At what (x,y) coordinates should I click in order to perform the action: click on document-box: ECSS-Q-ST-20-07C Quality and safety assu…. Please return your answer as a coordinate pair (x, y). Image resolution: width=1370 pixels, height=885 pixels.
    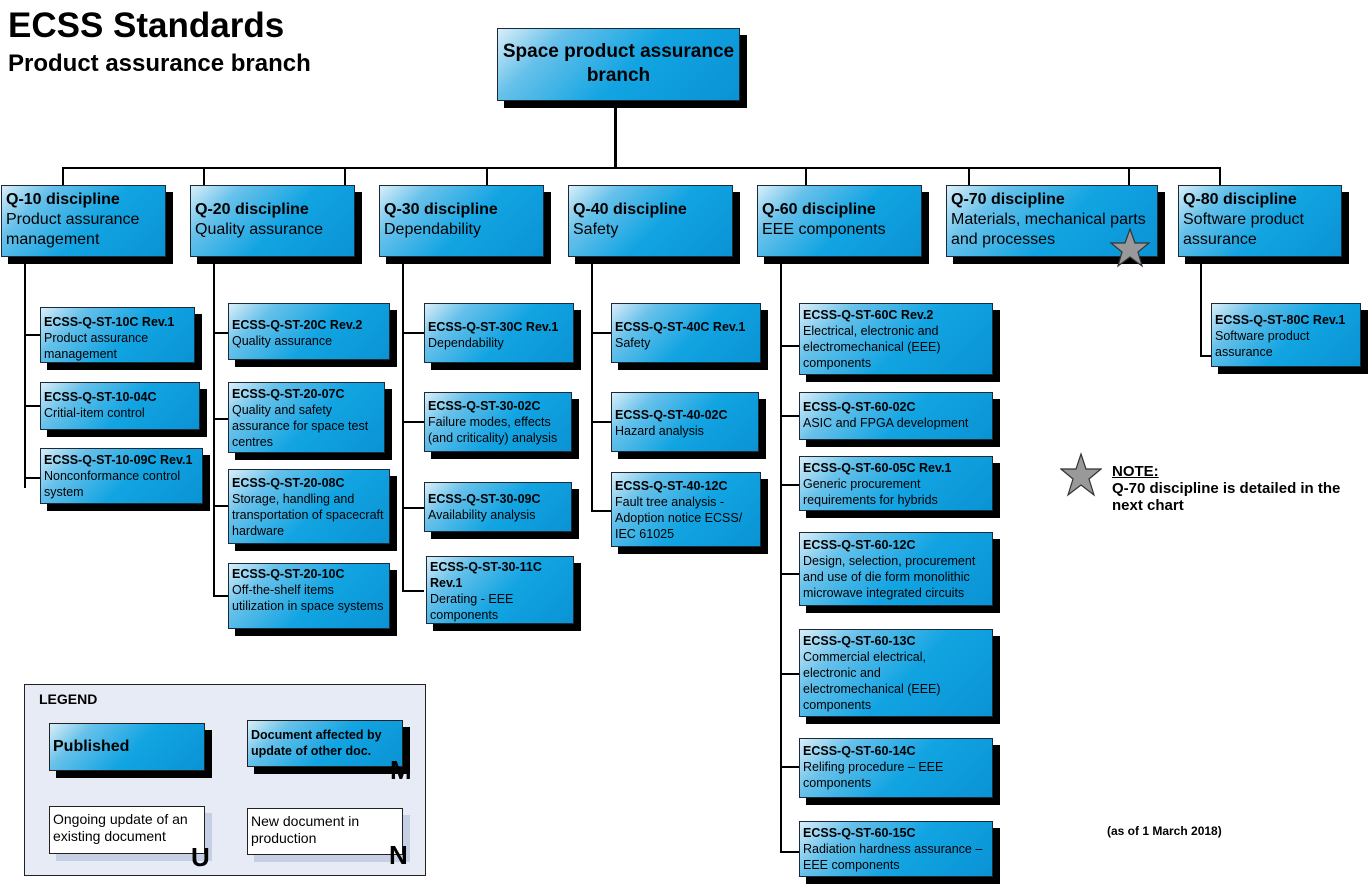
    Looking at the image, I should click on (306, 417).